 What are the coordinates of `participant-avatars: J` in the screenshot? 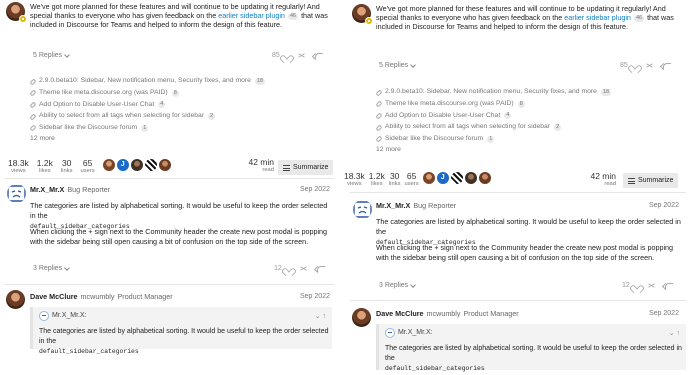 It's located at (136, 165).